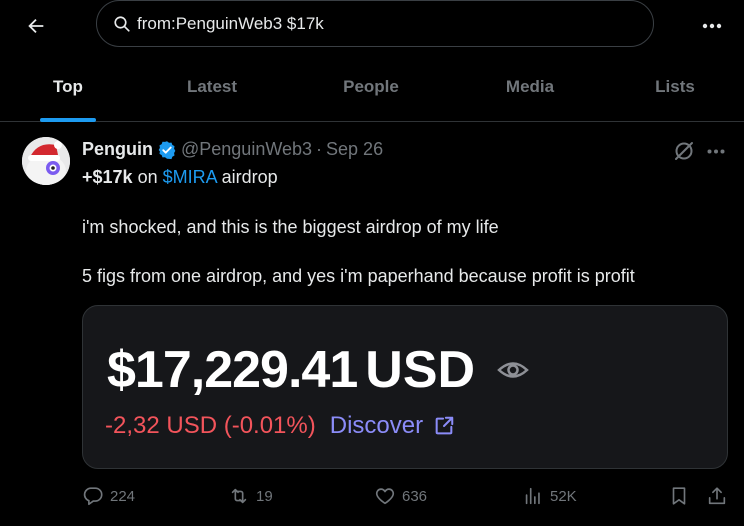  I want to click on views-button: 52K, so click(549, 496).